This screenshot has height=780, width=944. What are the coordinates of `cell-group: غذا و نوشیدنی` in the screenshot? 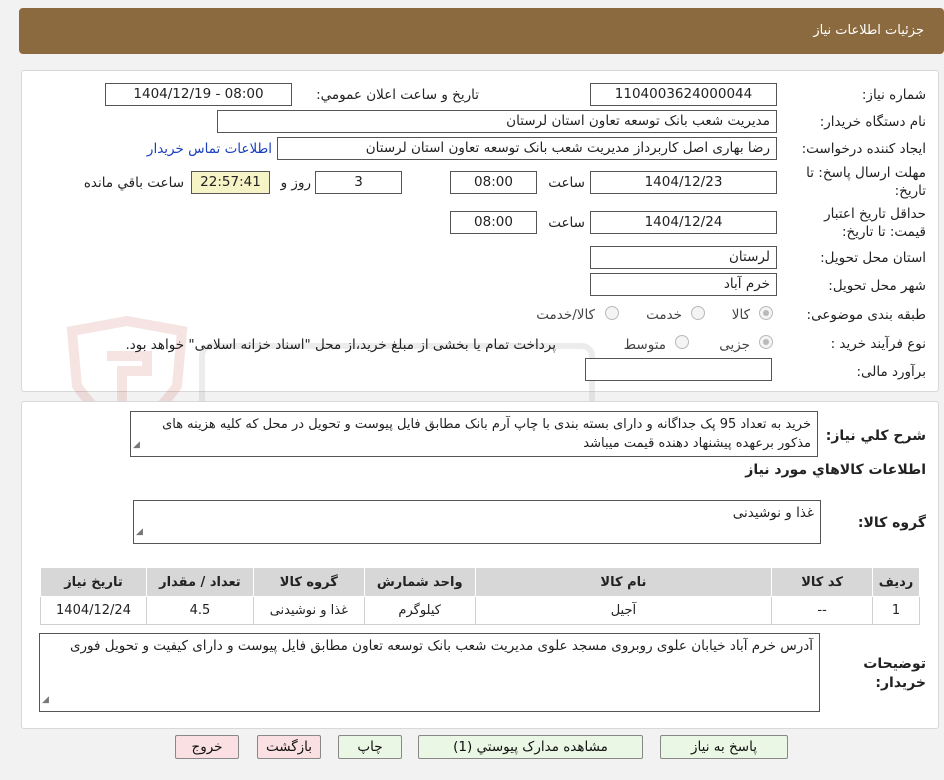 It's located at (308, 610).